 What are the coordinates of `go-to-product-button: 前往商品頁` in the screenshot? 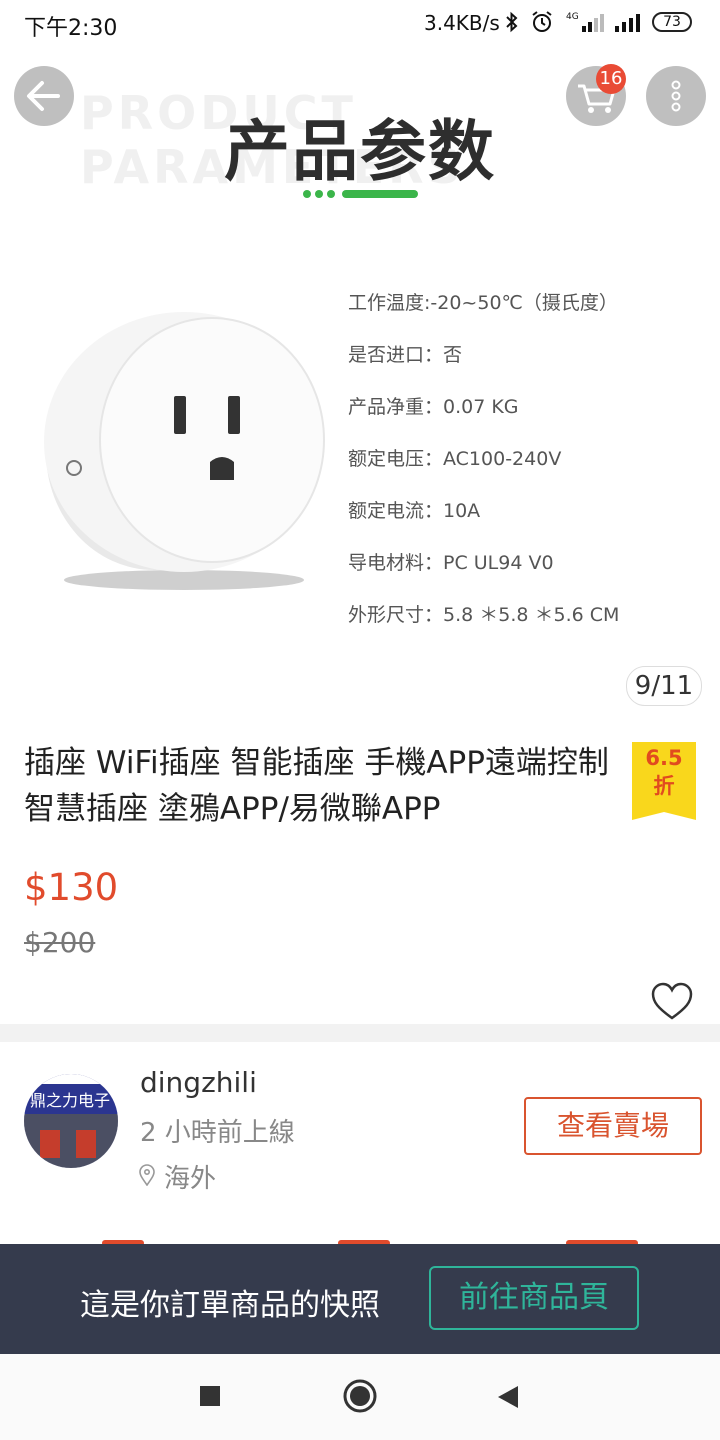 It's located at (534, 1298).